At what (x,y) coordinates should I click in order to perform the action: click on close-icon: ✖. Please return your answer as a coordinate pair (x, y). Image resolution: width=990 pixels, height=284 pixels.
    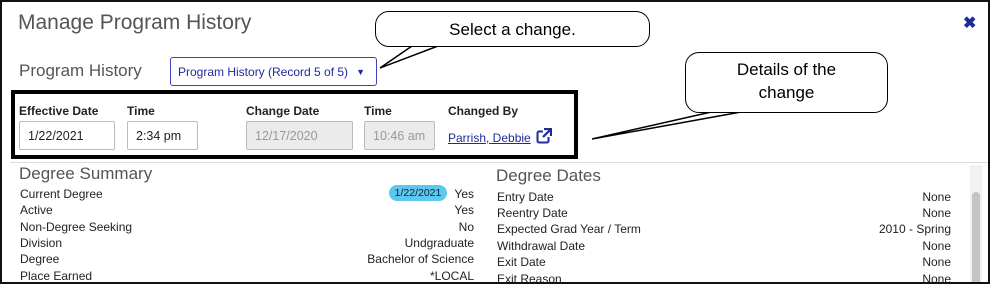
    Looking at the image, I should click on (969, 23).